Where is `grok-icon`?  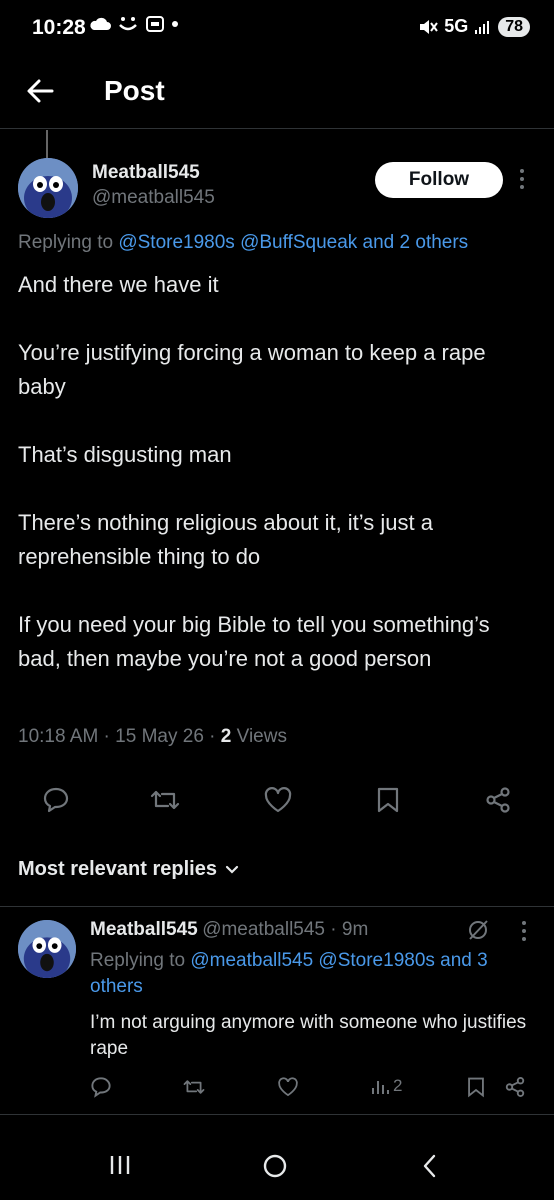
grok-icon is located at coordinates (478, 932).